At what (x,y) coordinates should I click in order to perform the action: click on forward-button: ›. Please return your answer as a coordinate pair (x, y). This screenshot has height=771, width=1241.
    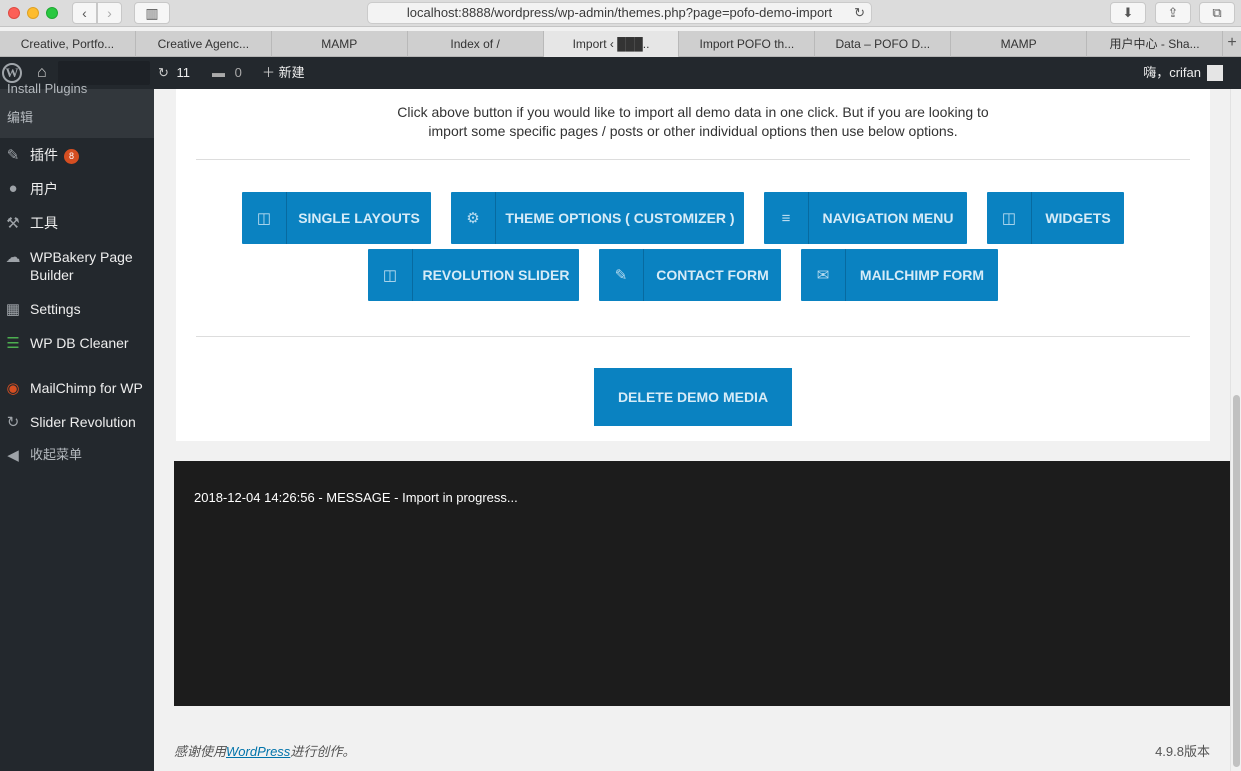
    Looking at the image, I should click on (109, 13).